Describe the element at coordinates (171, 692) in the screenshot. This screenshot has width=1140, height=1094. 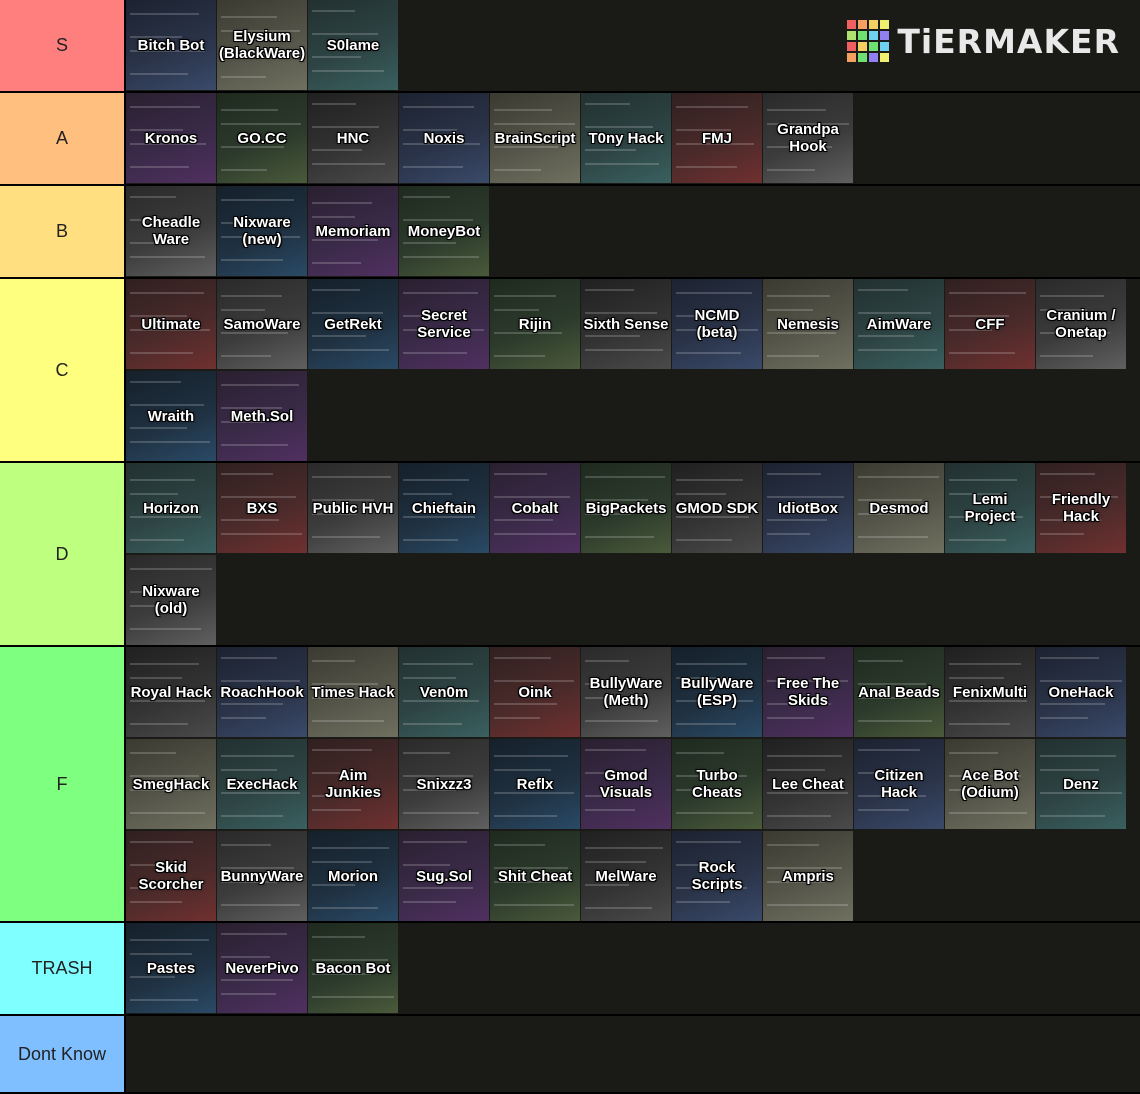
I see `tier-item: Royal Hack` at that location.